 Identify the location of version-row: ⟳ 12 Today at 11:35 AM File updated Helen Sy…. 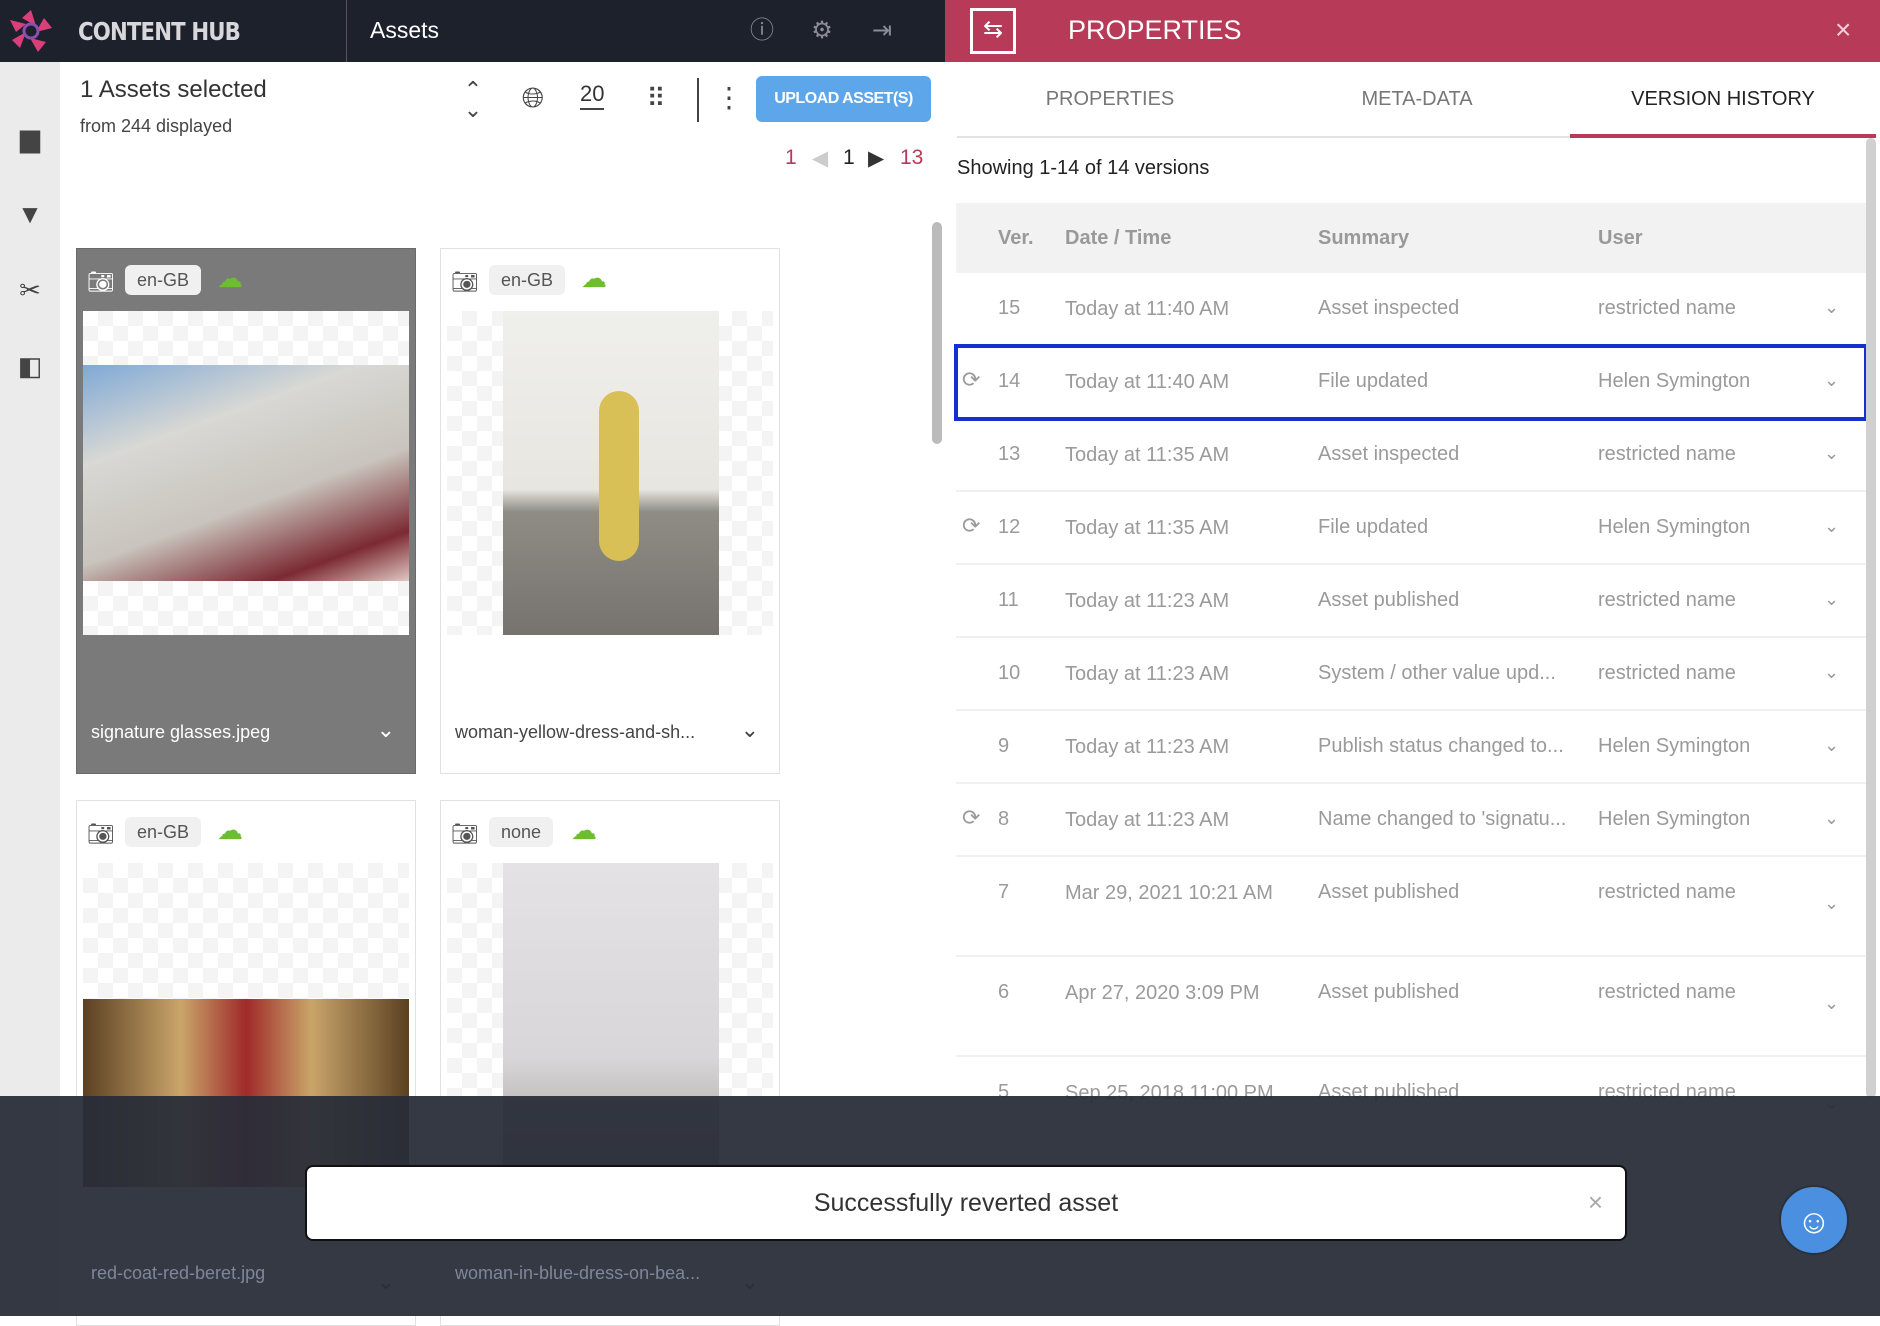
(1411, 528).